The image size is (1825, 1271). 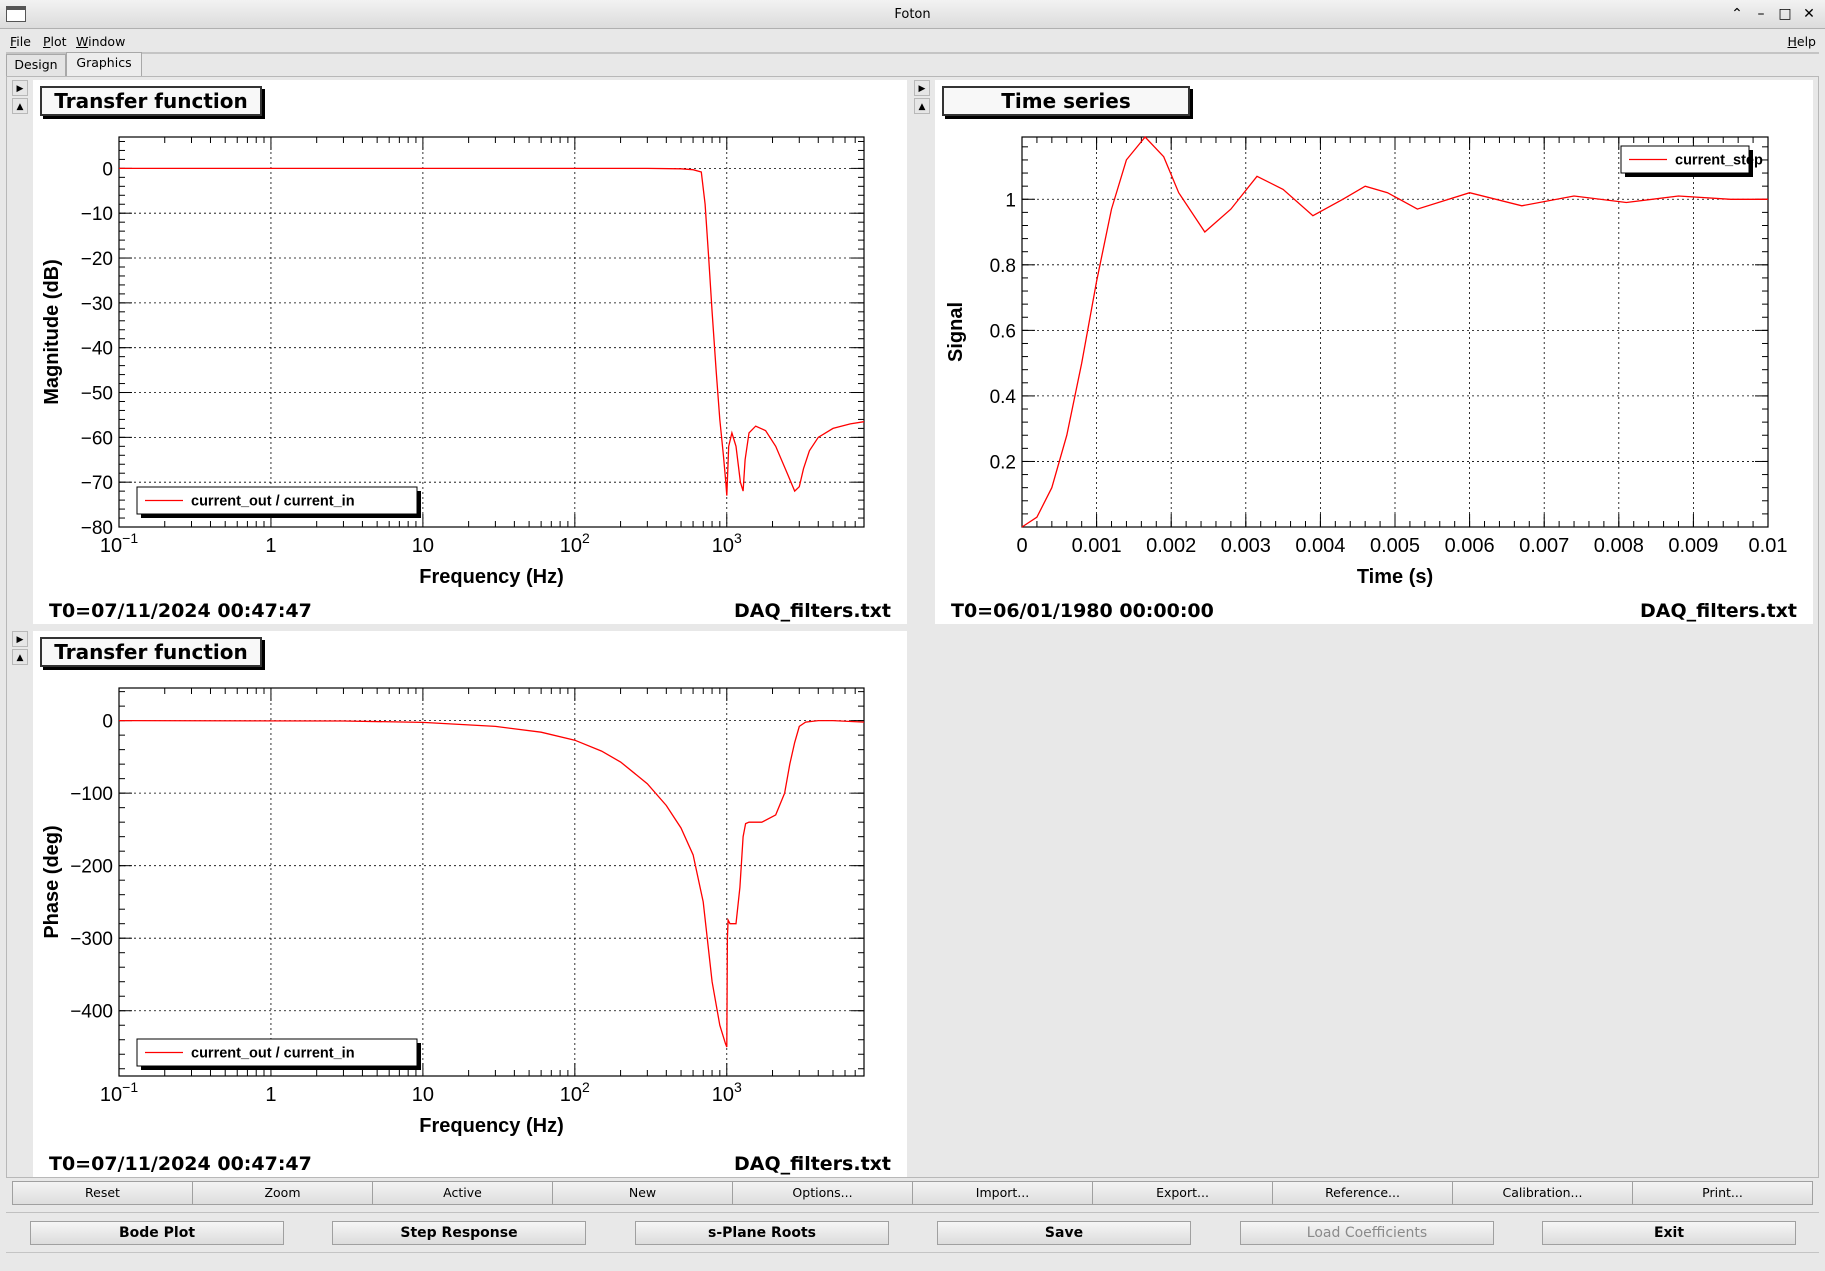 What do you see at coordinates (459, 1233) in the screenshot?
I see `step-response-button: Step Response` at bounding box center [459, 1233].